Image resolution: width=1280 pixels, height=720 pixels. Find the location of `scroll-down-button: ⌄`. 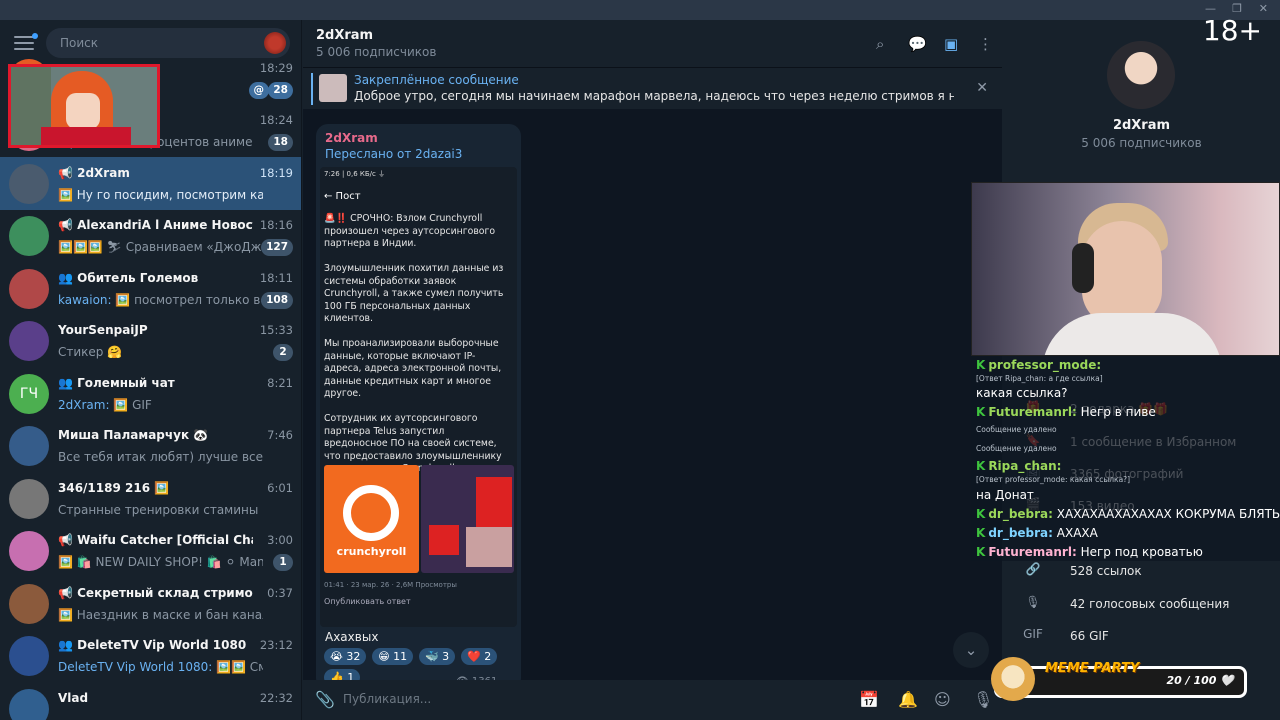

scroll-down-button: ⌄ is located at coordinates (971, 650).